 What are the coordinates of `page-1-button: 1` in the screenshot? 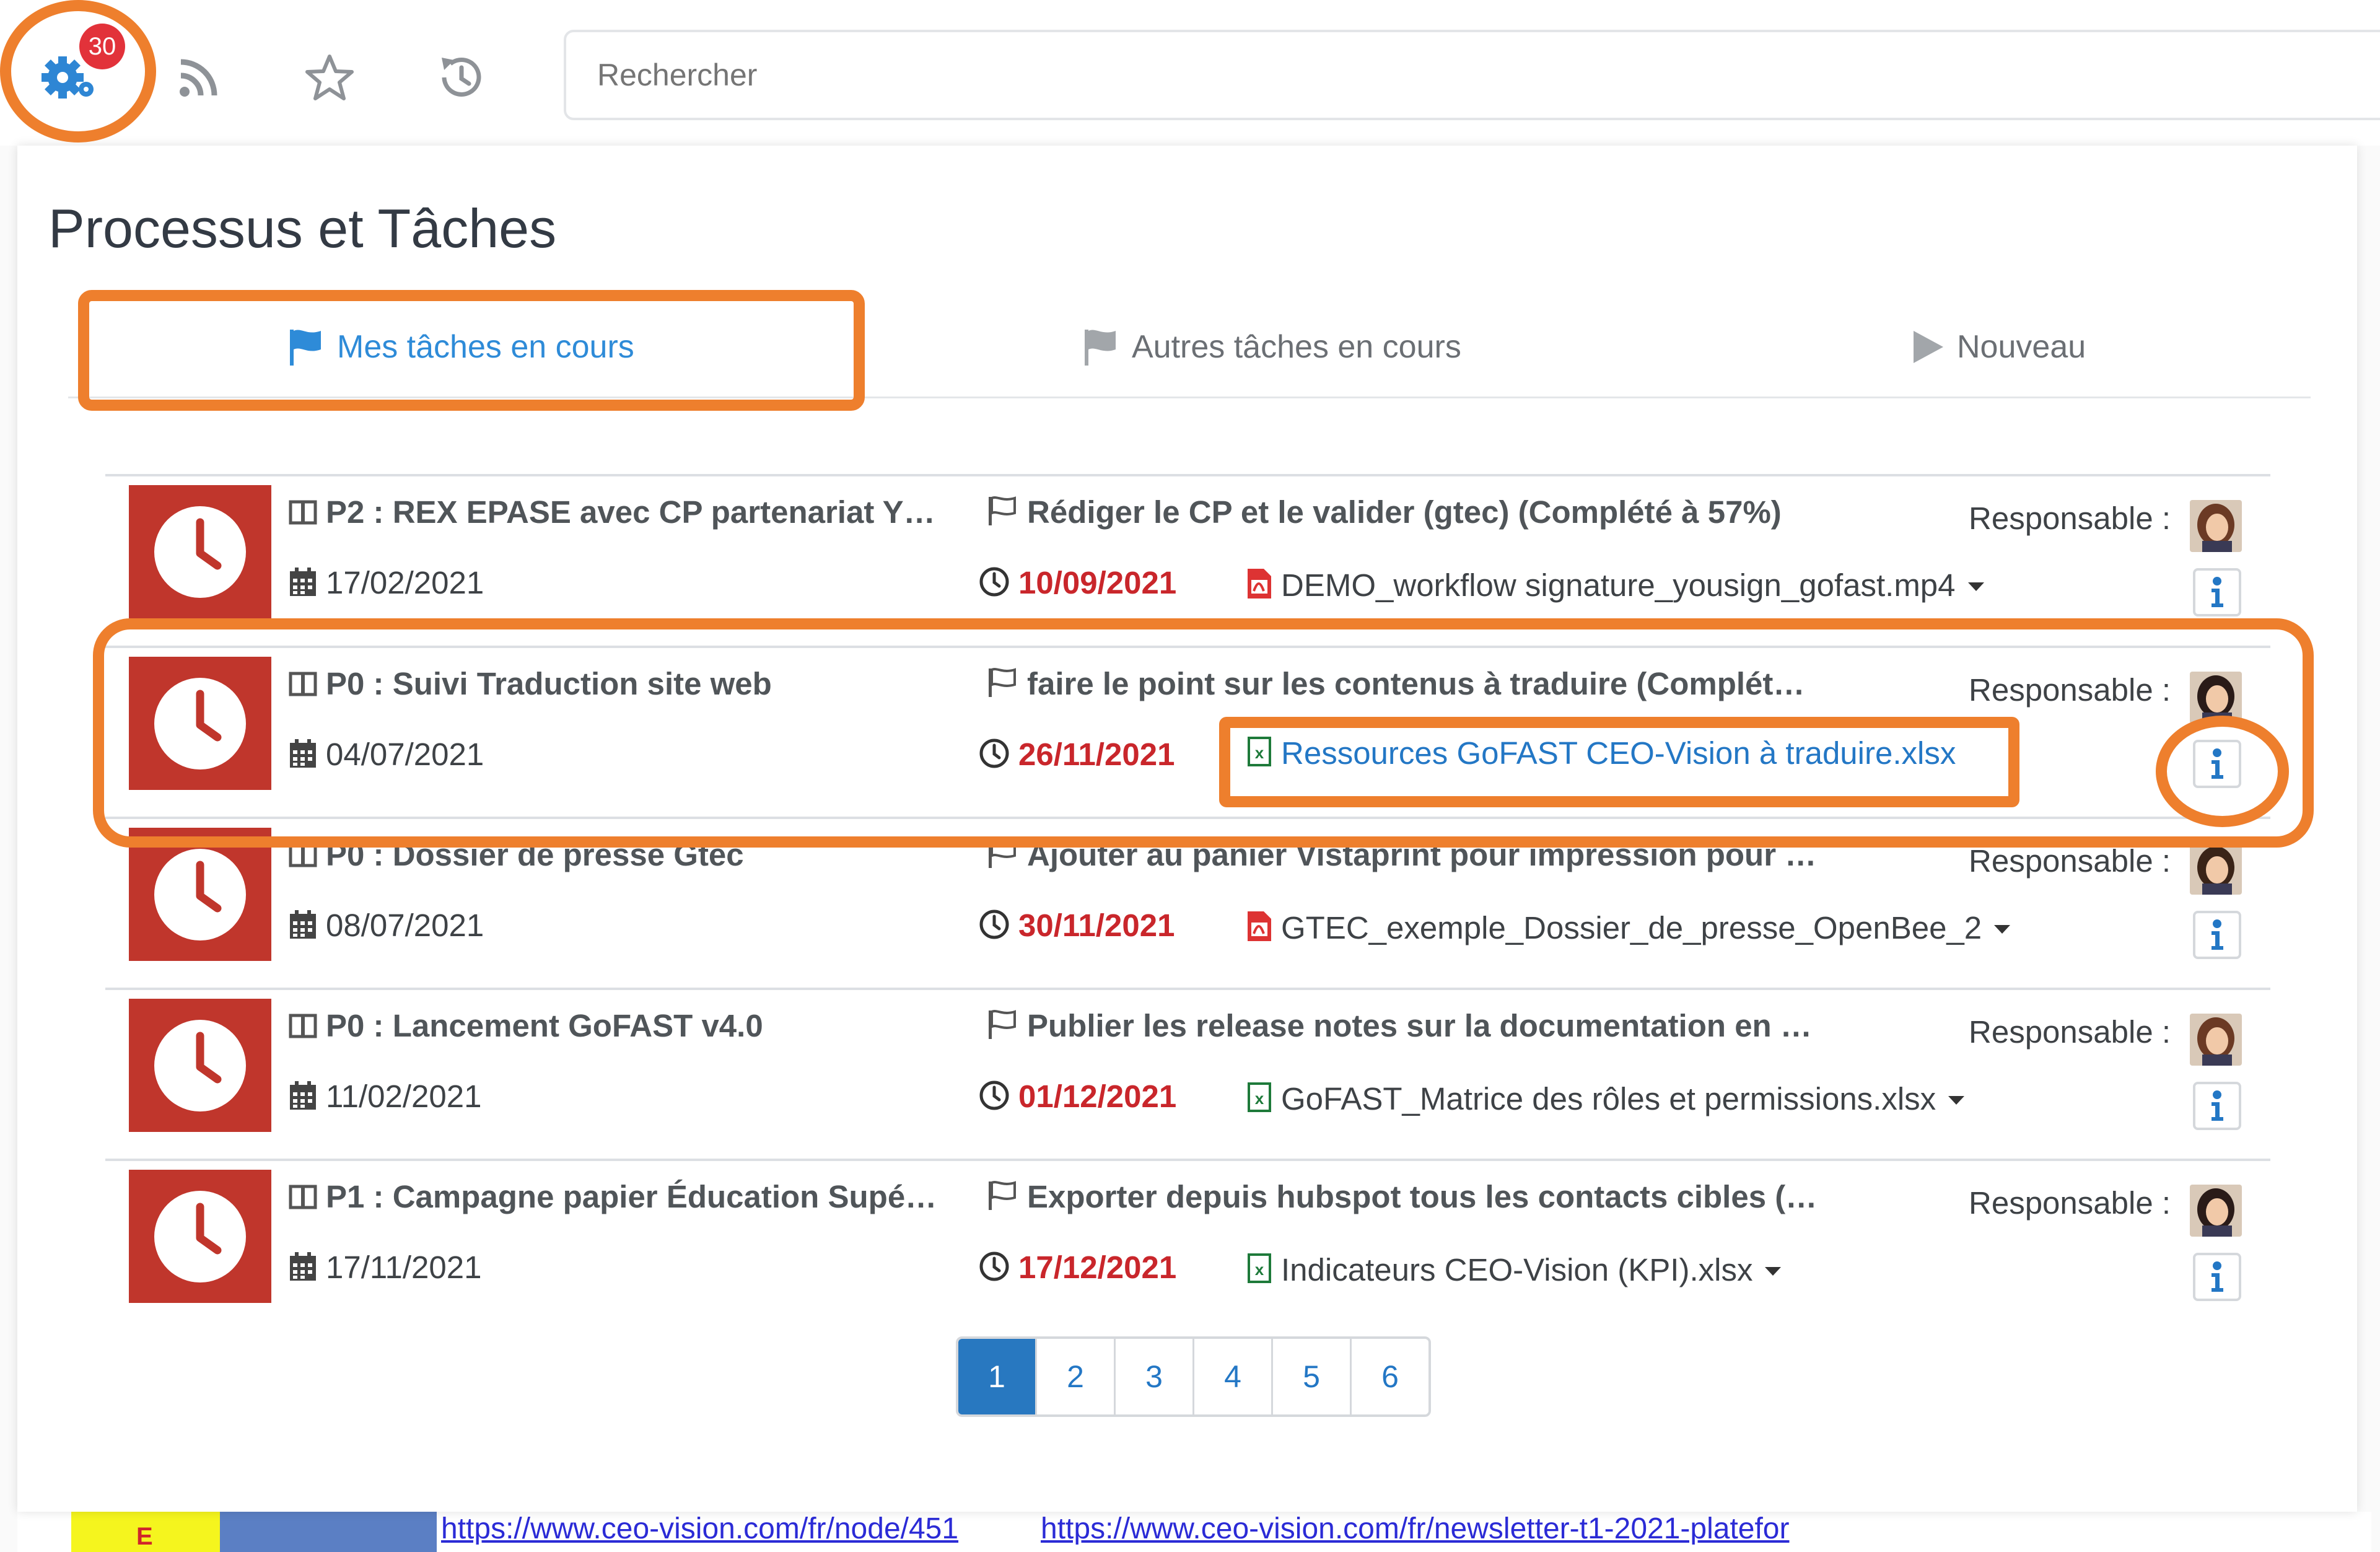 It's located at (996, 1377).